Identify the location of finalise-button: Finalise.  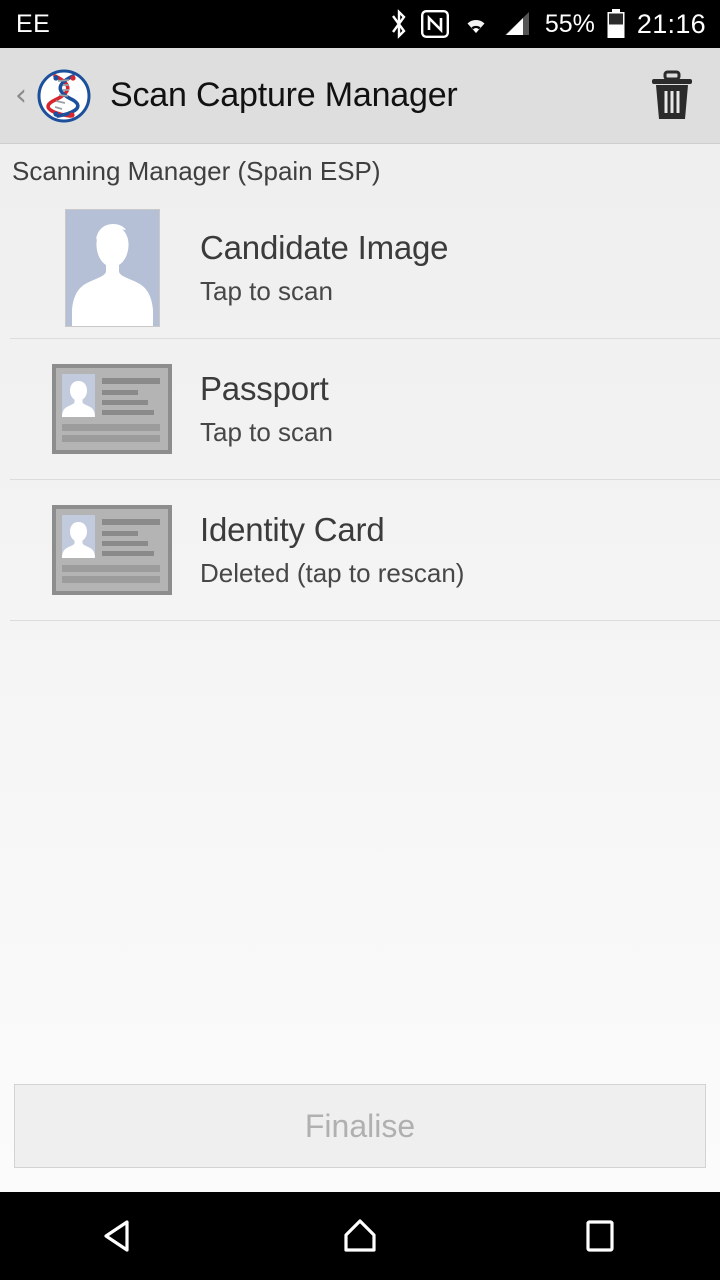
(360, 1126).